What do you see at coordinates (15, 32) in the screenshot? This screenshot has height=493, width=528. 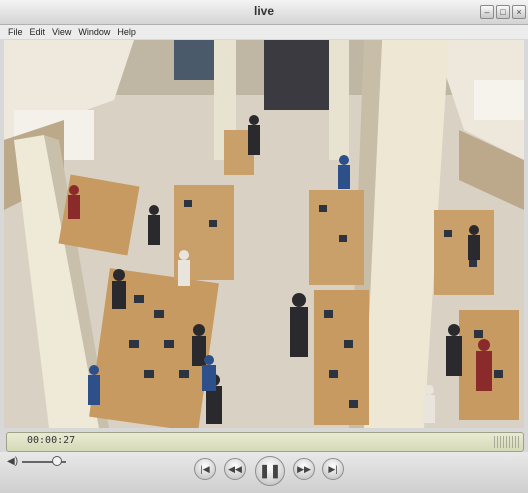 I see `menu-file: File` at bounding box center [15, 32].